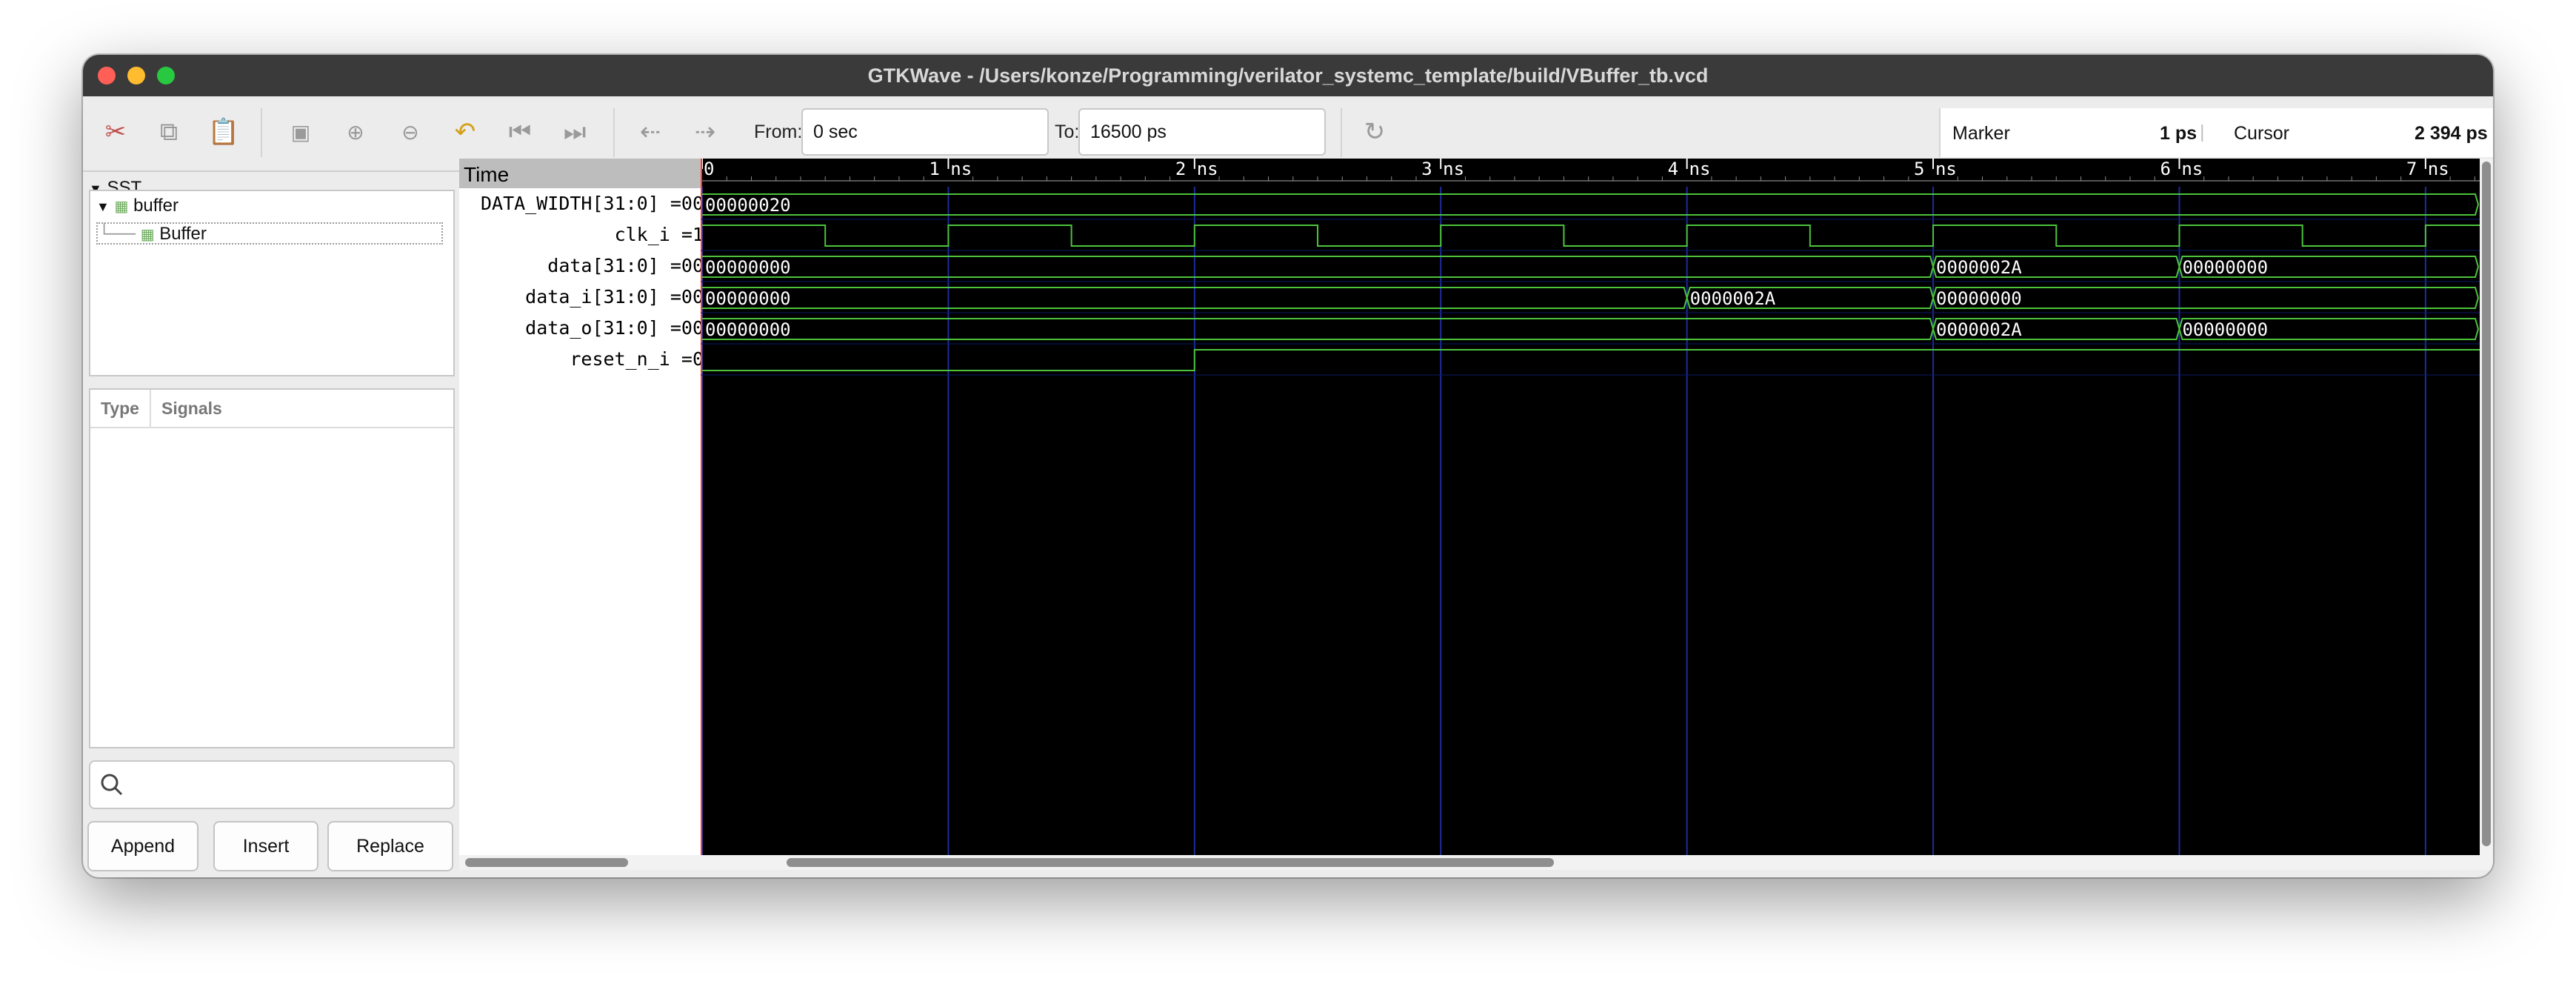 The width and height of the screenshot is (2576, 987). Describe the element at coordinates (112, 785) in the screenshot. I see `search-icon` at that location.